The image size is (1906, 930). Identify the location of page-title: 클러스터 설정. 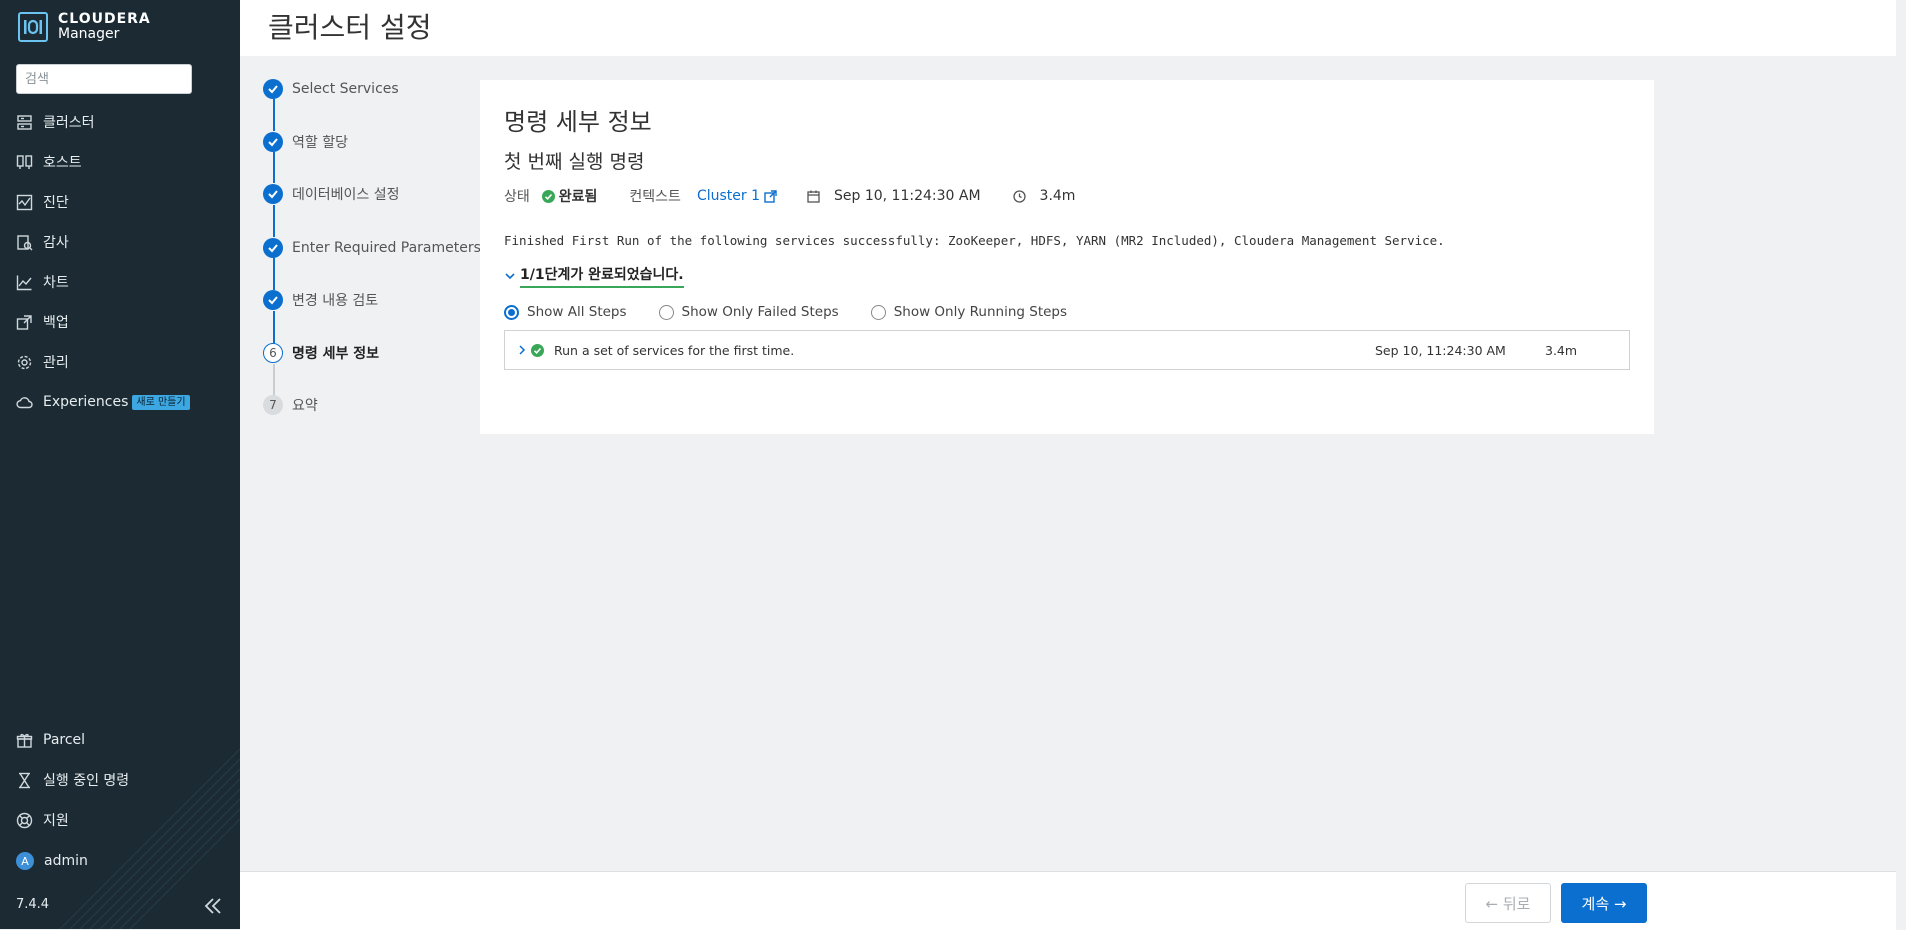
(350, 27).